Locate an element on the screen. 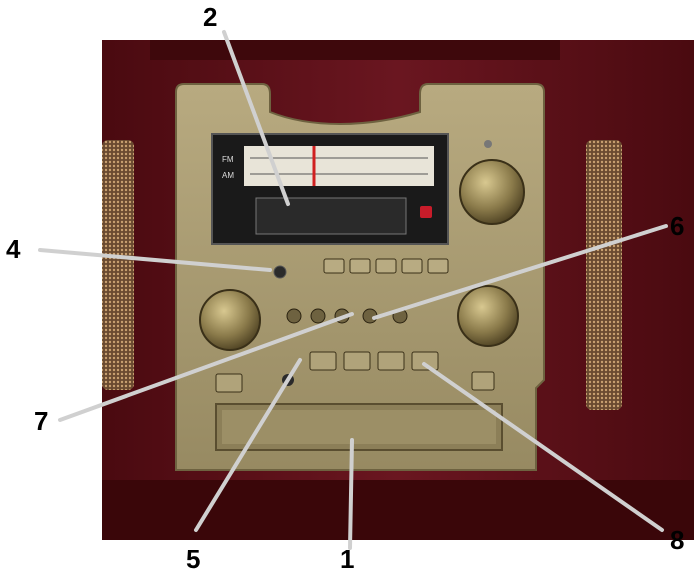  callout-1: 1 is located at coordinates (347, 559).